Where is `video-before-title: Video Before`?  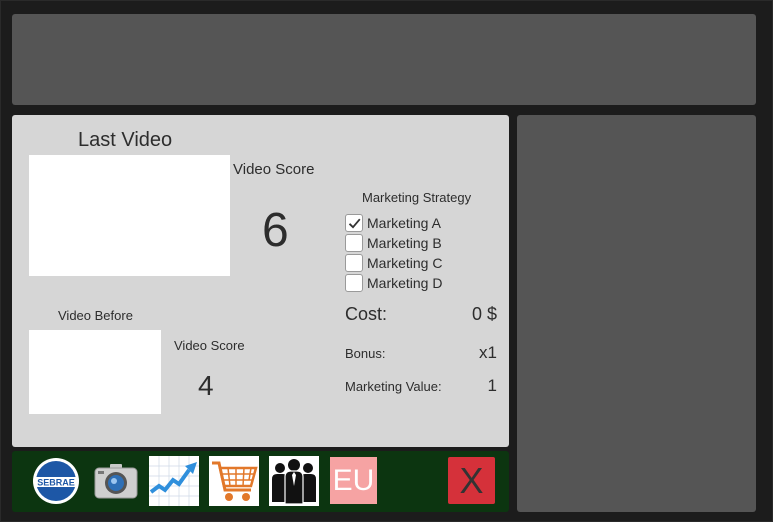 video-before-title: Video Before is located at coordinates (95, 315).